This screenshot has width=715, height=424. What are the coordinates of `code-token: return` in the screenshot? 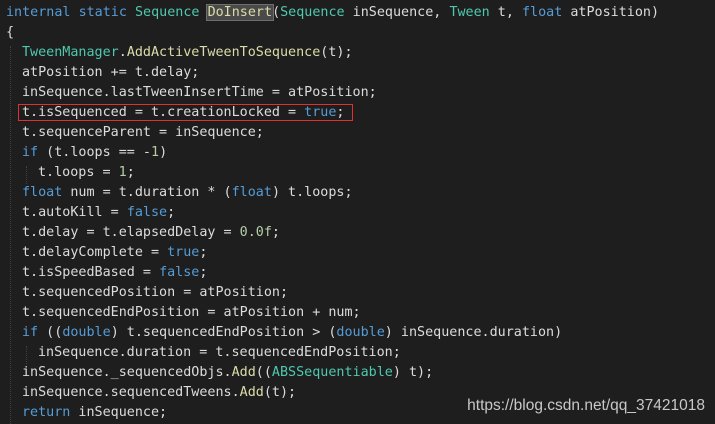 It's located at (46, 412).